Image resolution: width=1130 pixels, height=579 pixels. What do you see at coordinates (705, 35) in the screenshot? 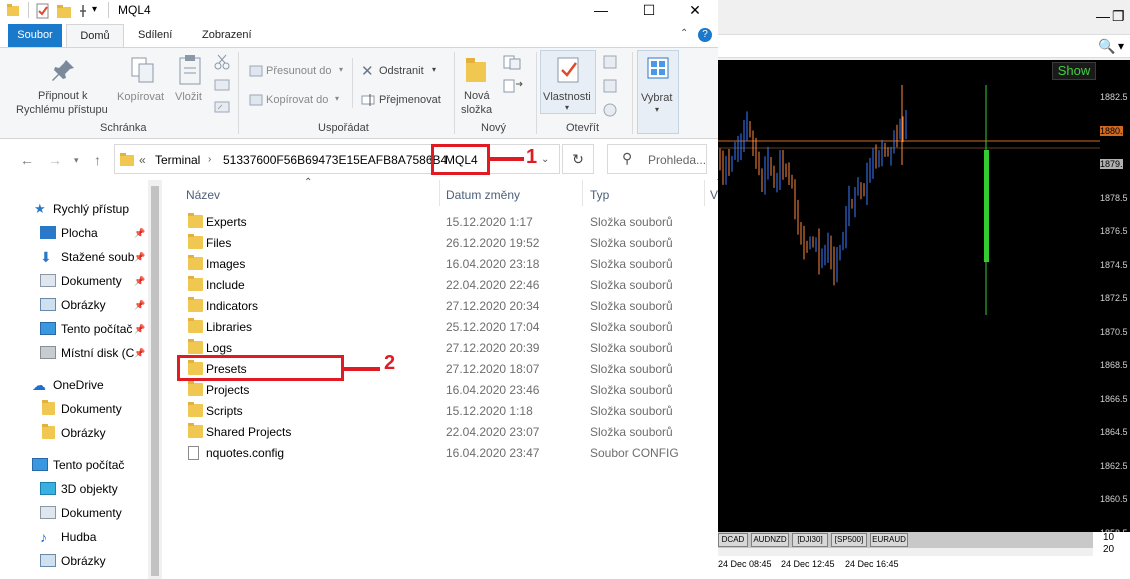
I see `help-icon: ?` at bounding box center [705, 35].